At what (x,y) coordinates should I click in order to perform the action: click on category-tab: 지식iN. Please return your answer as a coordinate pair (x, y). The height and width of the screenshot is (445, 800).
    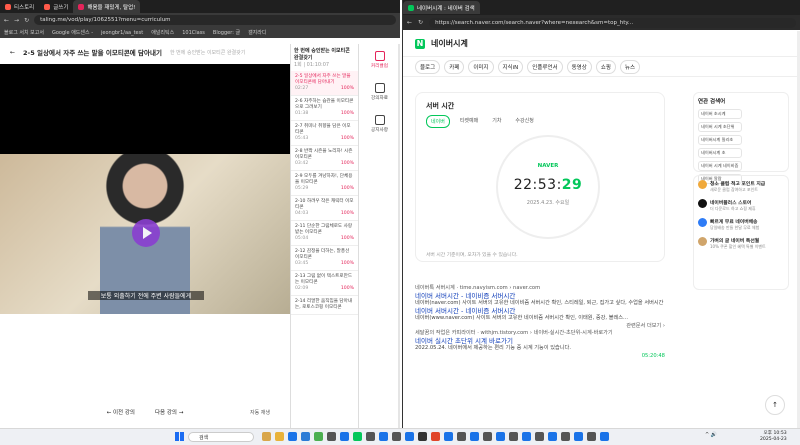
    Looking at the image, I should click on (510, 66).